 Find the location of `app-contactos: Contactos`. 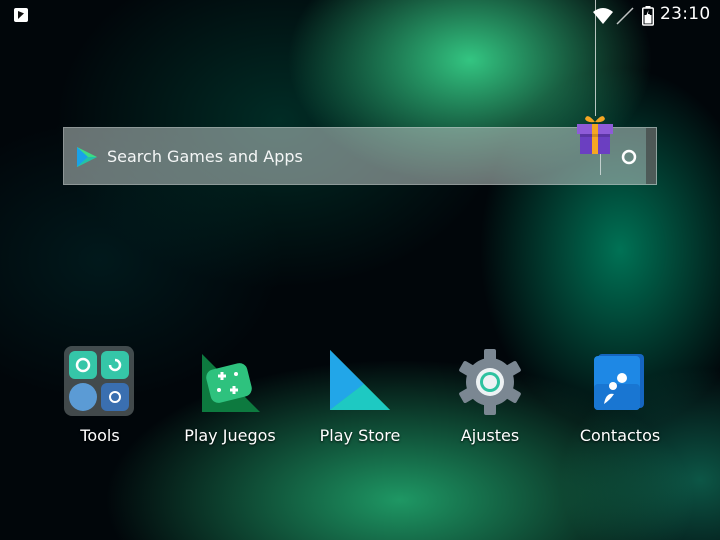

app-contactos: Contactos is located at coordinates (620, 392).